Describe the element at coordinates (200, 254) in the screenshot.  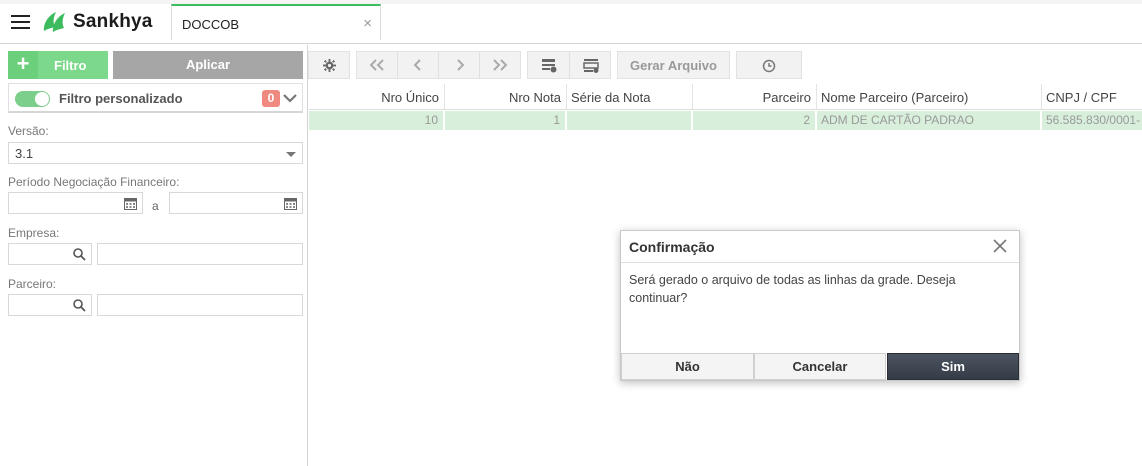
I see `empresa-name-input` at that location.